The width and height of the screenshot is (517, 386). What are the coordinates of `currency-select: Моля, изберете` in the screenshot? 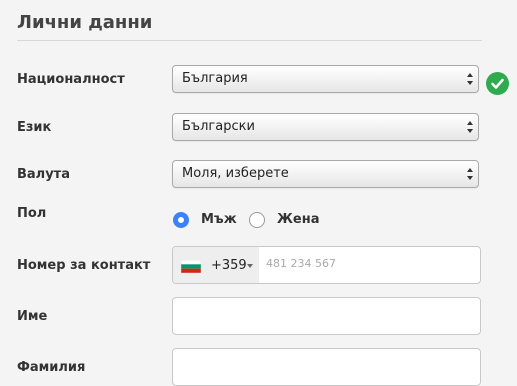 It's located at (325, 174).